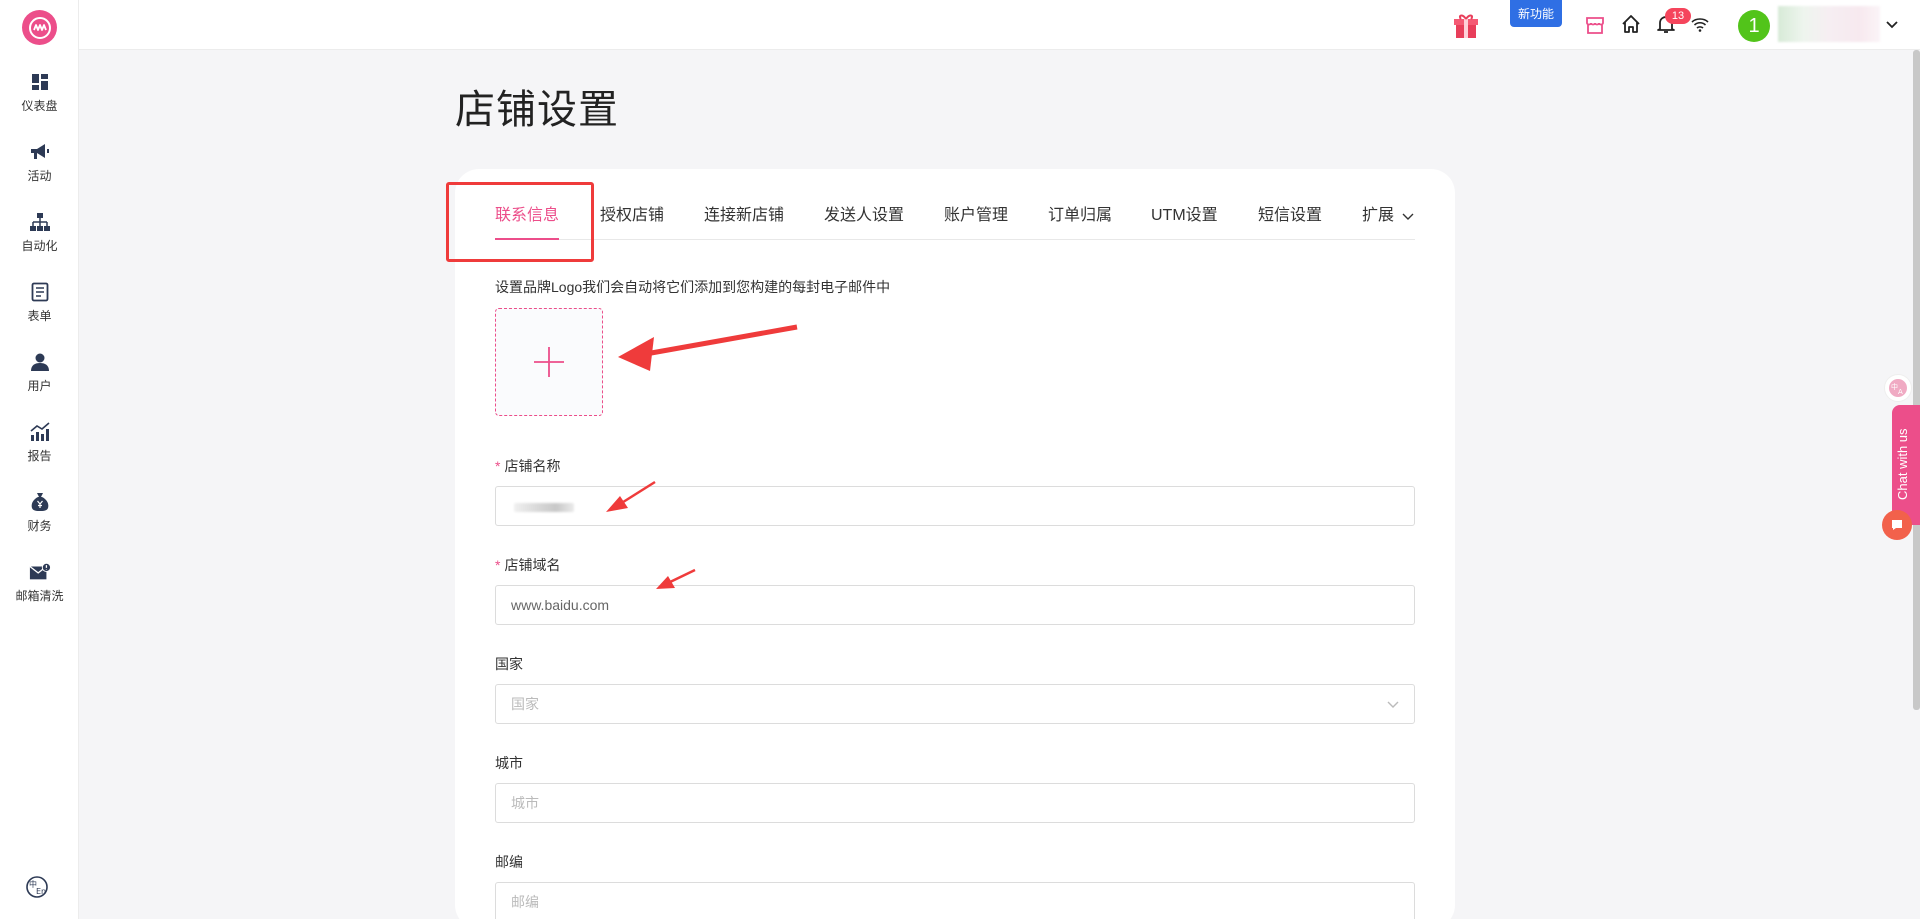 The image size is (1920, 919). What do you see at coordinates (744, 222) in the screenshot?
I see `tab-connect-new-store: 连接新店铺` at bounding box center [744, 222].